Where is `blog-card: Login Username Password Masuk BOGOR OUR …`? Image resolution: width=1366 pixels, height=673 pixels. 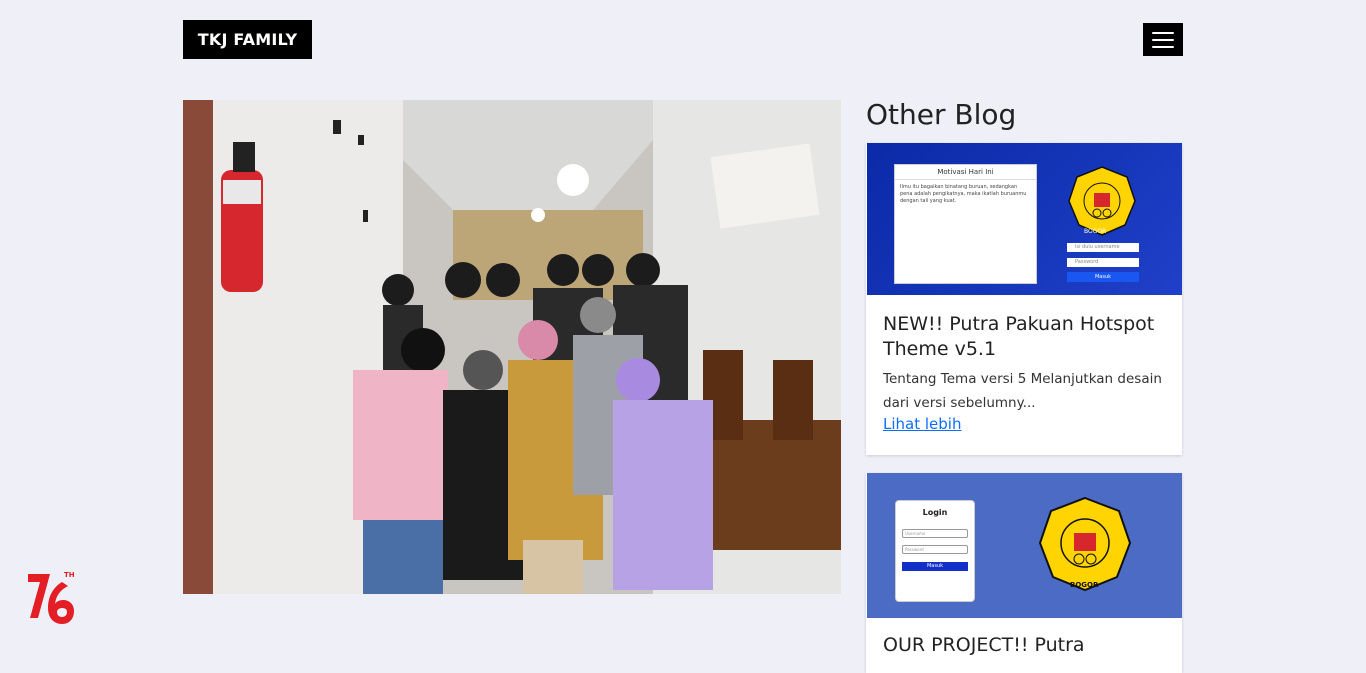 blog-card: Login Username Password Masuk BOGOR OUR … is located at coordinates (1024, 573).